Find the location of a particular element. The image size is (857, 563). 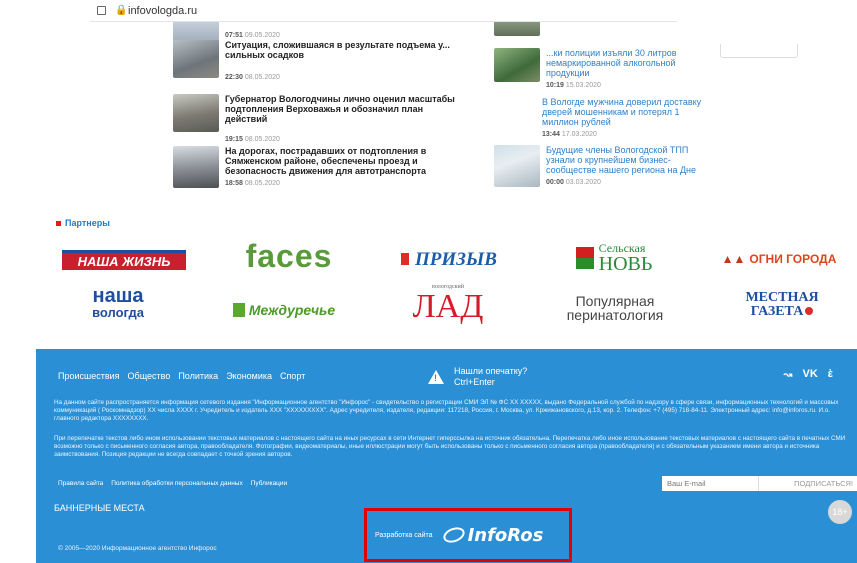

inforos-ring-icon is located at coordinates (453, 535).